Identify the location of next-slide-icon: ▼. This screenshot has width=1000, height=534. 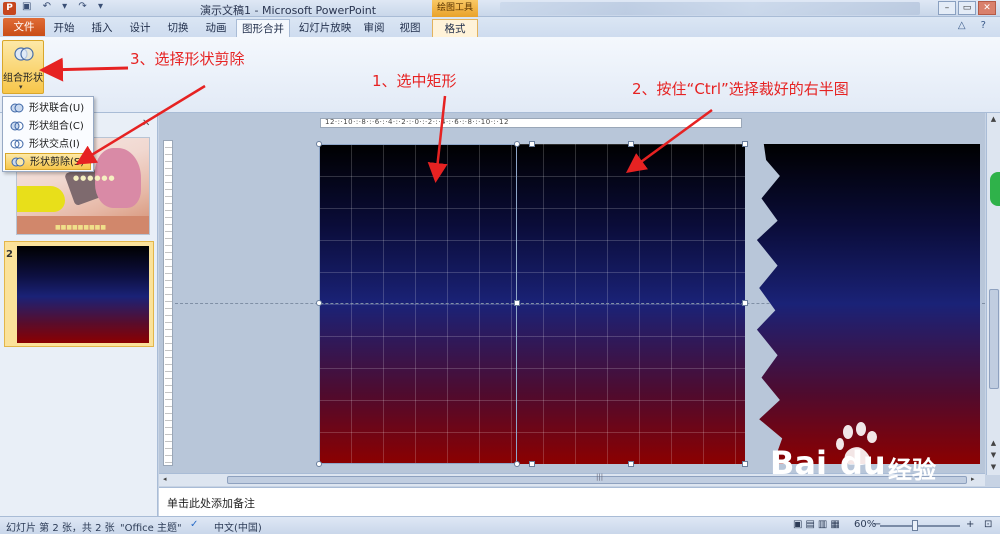
(993, 455).